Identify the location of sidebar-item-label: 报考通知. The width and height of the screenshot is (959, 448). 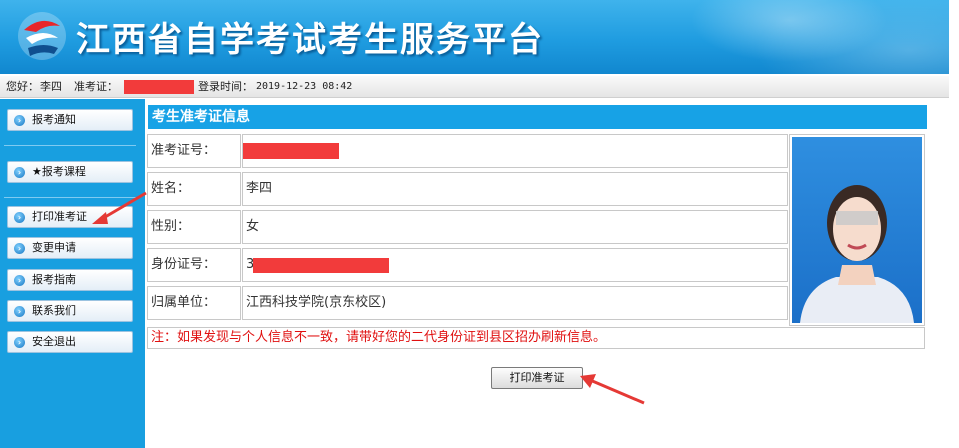
(54, 119).